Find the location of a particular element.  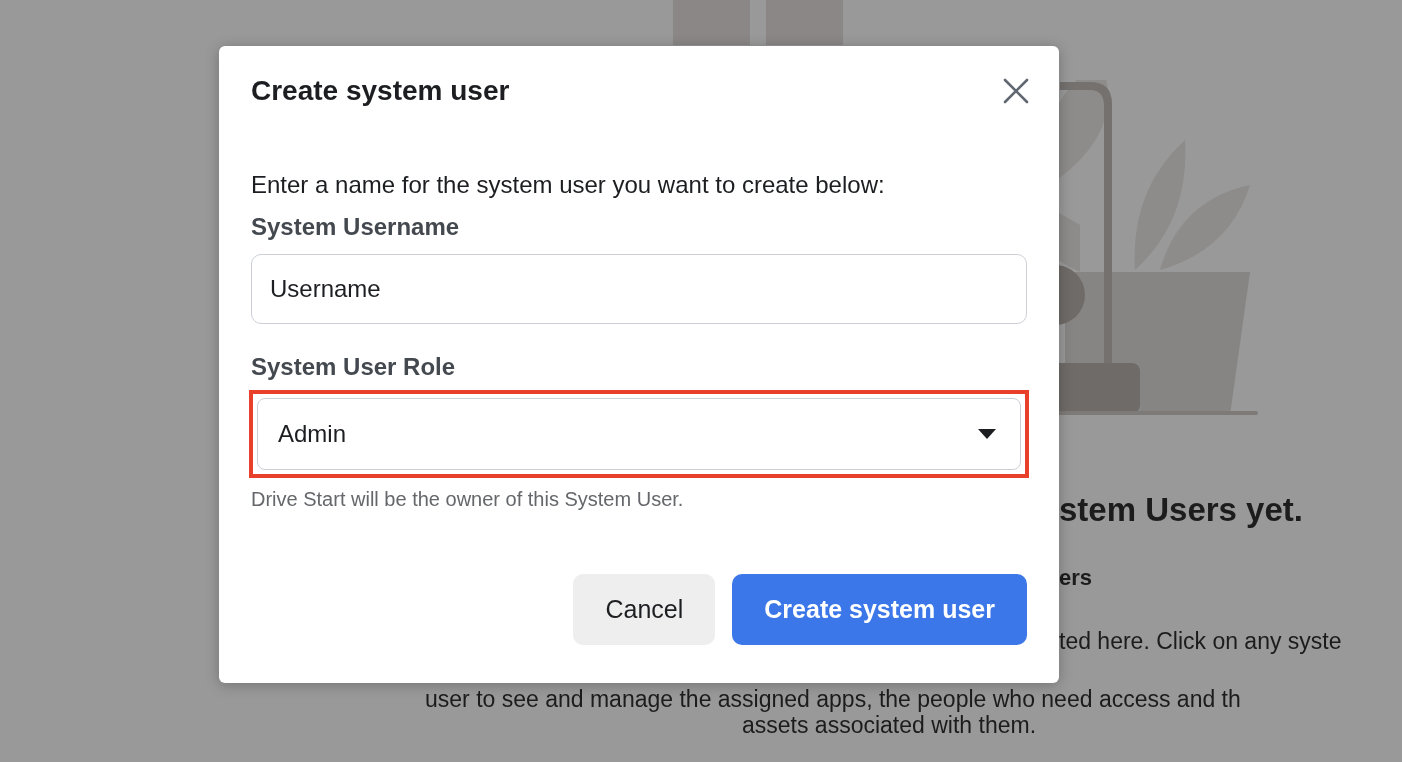

empty-state-heading: stem Users yet. is located at coordinates (1181, 510).